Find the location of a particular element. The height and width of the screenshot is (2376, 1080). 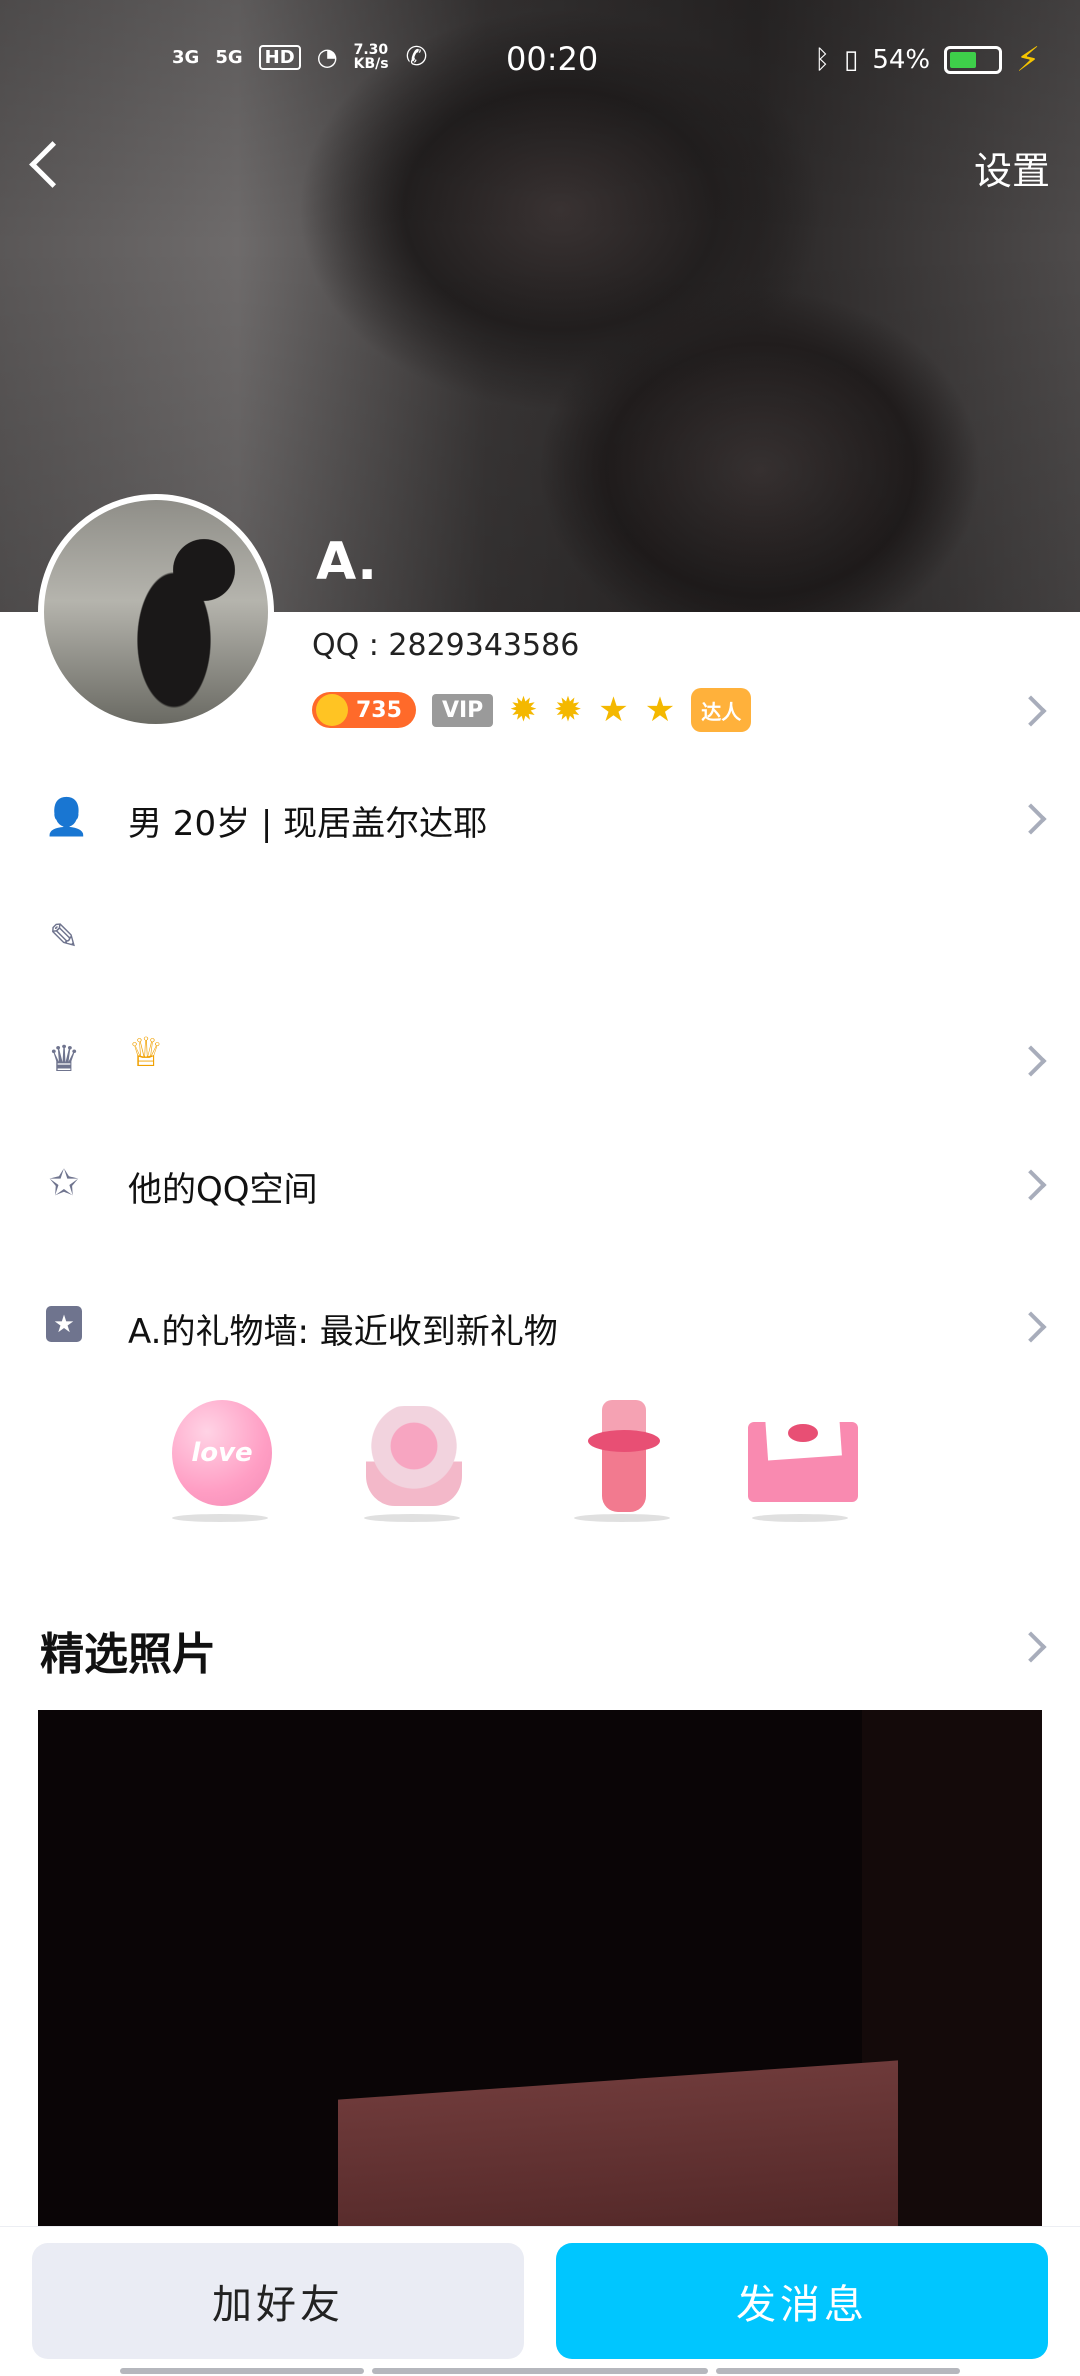

avatar is located at coordinates (156, 612).